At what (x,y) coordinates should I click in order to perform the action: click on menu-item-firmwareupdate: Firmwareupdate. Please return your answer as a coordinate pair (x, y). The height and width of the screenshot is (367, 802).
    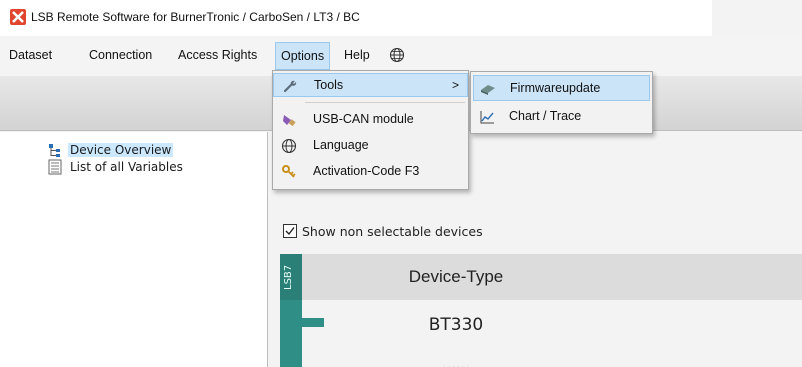
    Looking at the image, I should click on (561, 88).